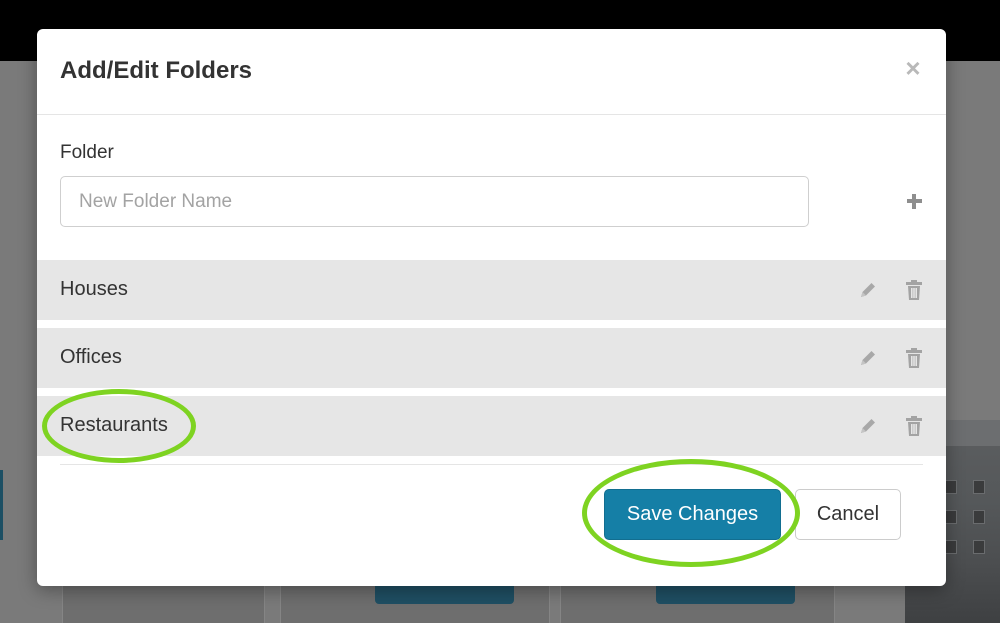 The image size is (1000, 623). I want to click on folder-row-houses: Houses, so click(491, 290).